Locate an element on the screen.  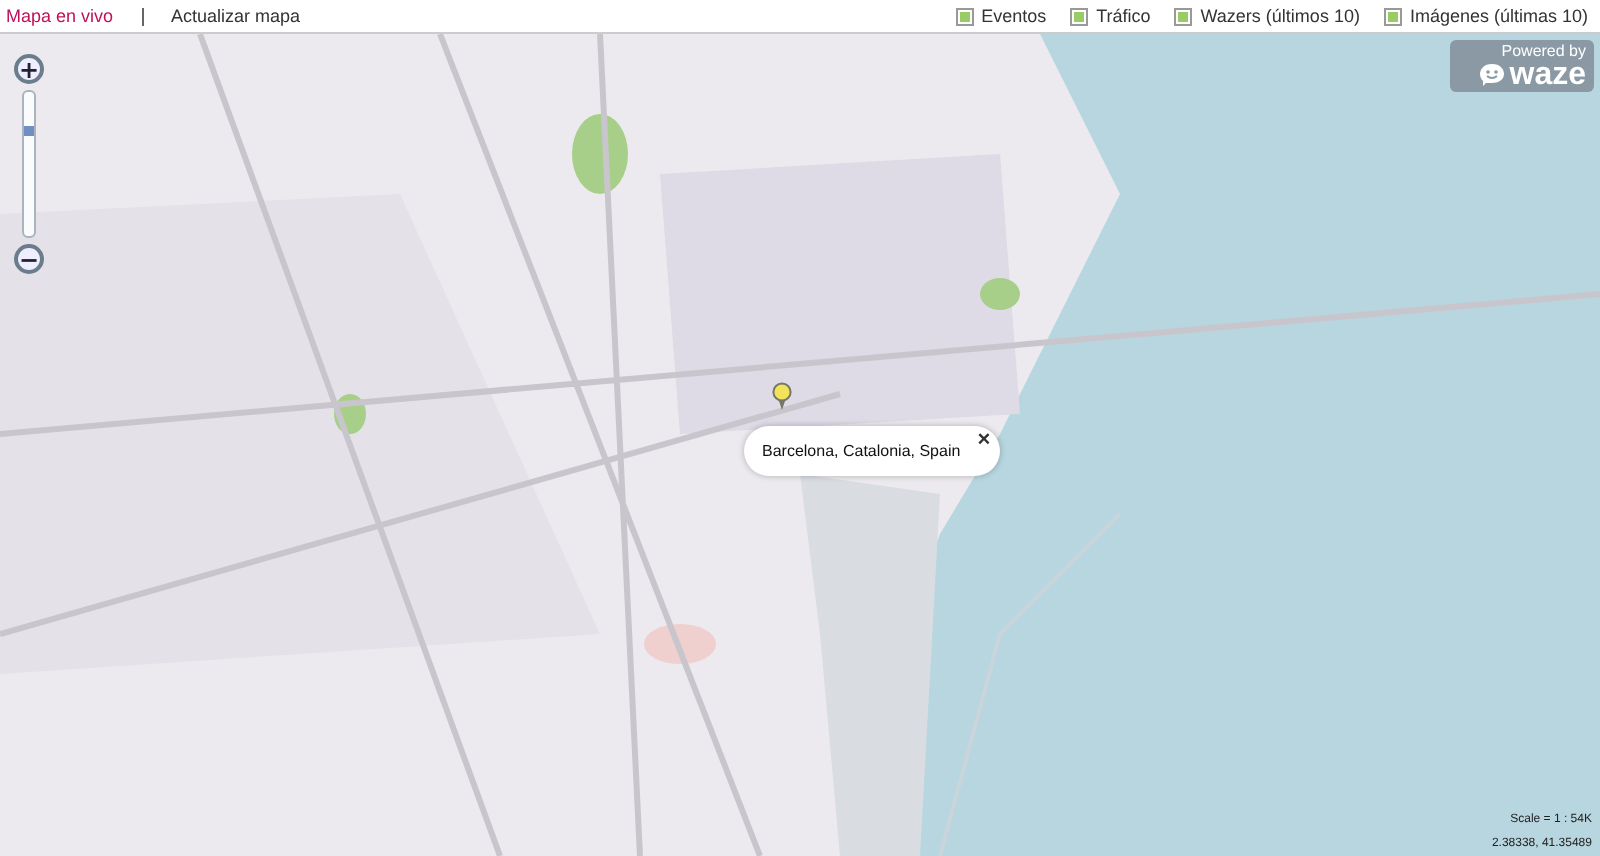
nav-link: Mapa en vivo is located at coordinates (60, 16).